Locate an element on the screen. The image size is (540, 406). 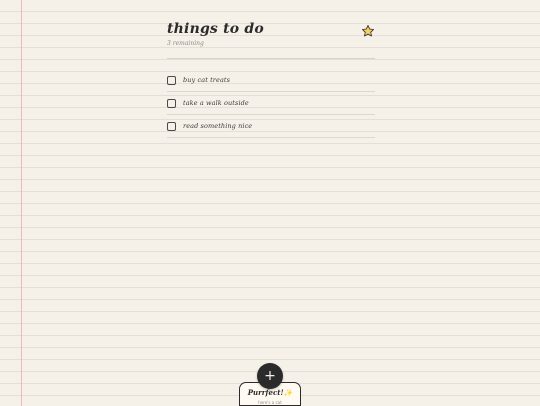
todo-item: buy cat treats is located at coordinates (271, 80).